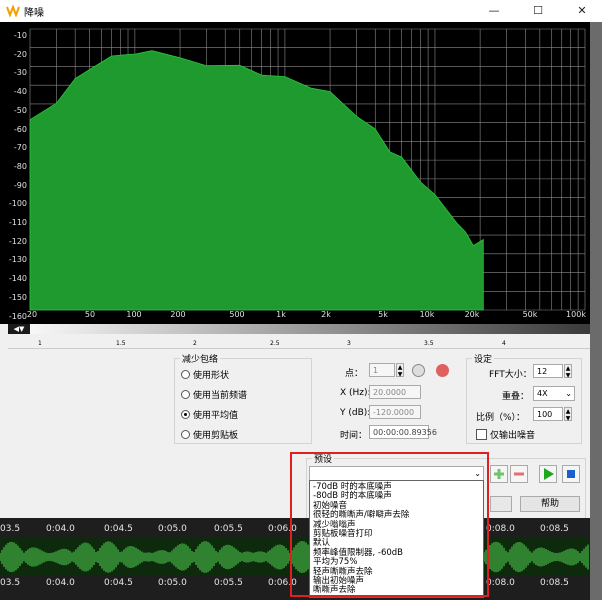 This screenshot has height=600, width=602. I want to click on window-title: 降噪, so click(34, 13).